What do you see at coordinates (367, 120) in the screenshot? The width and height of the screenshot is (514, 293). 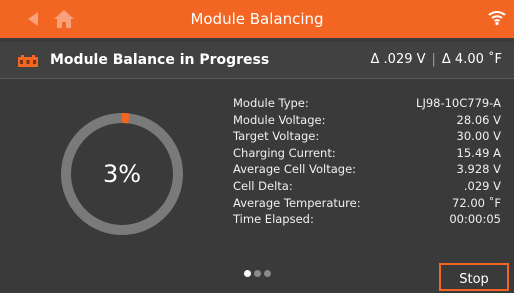 I see `info-row: Module Voltage: 28.06 V` at bounding box center [367, 120].